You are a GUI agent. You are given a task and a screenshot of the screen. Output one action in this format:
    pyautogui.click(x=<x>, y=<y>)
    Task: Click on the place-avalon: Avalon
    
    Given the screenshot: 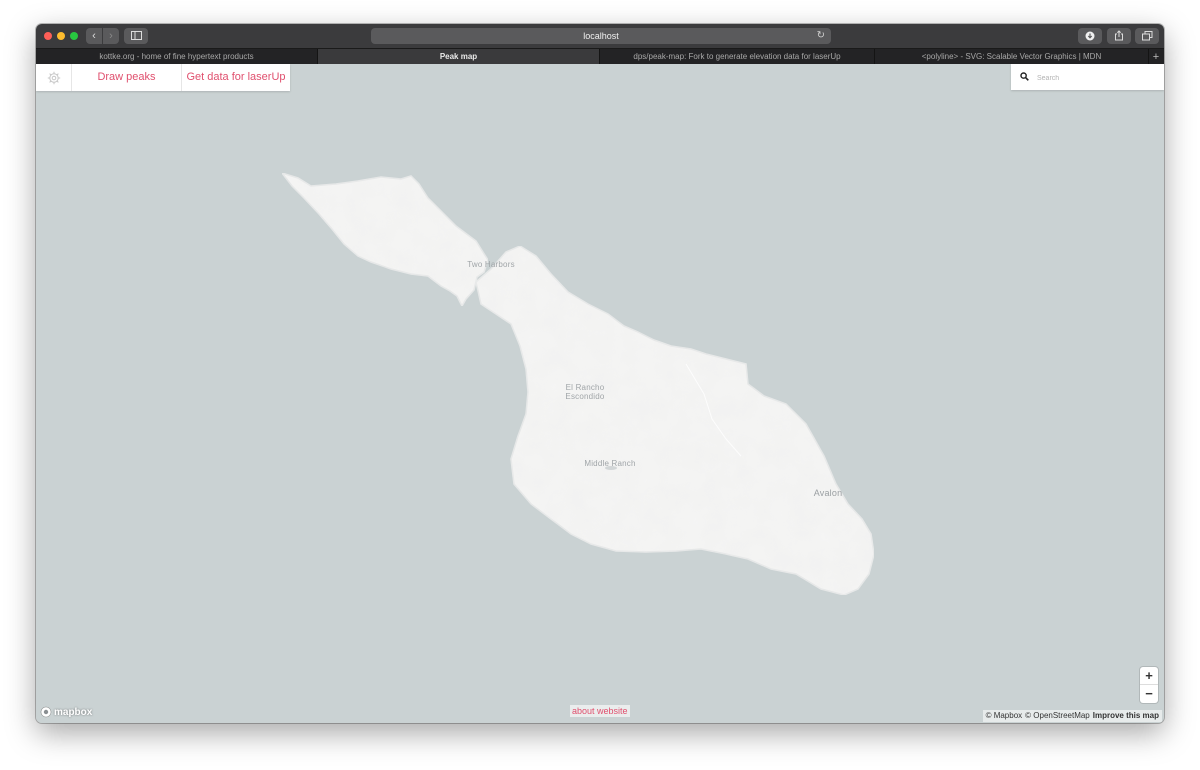 What is the action you would take?
    pyautogui.click(x=828, y=493)
    